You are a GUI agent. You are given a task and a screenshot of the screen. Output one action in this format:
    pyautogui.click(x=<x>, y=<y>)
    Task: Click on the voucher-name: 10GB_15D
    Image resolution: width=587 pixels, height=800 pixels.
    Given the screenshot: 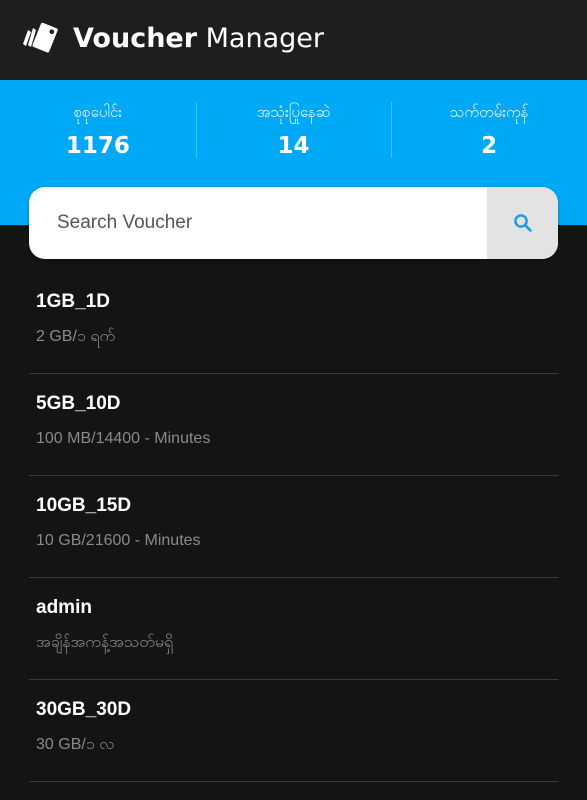 What is the action you would take?
    pyautogui.click(x=84, y=505)
    